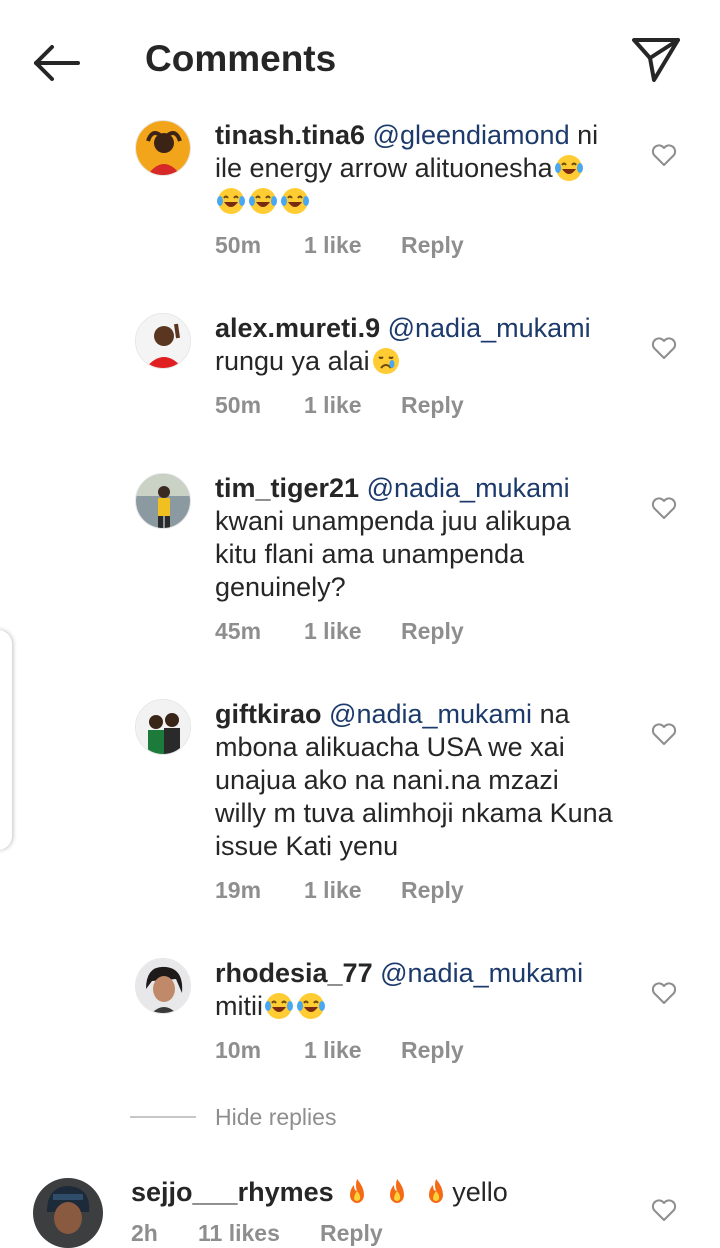  Describe the element at coordinates (415, 990) in the screenshot. I see `comment-text: rhodesia_77 @nadia_mukami mitii` at that location.